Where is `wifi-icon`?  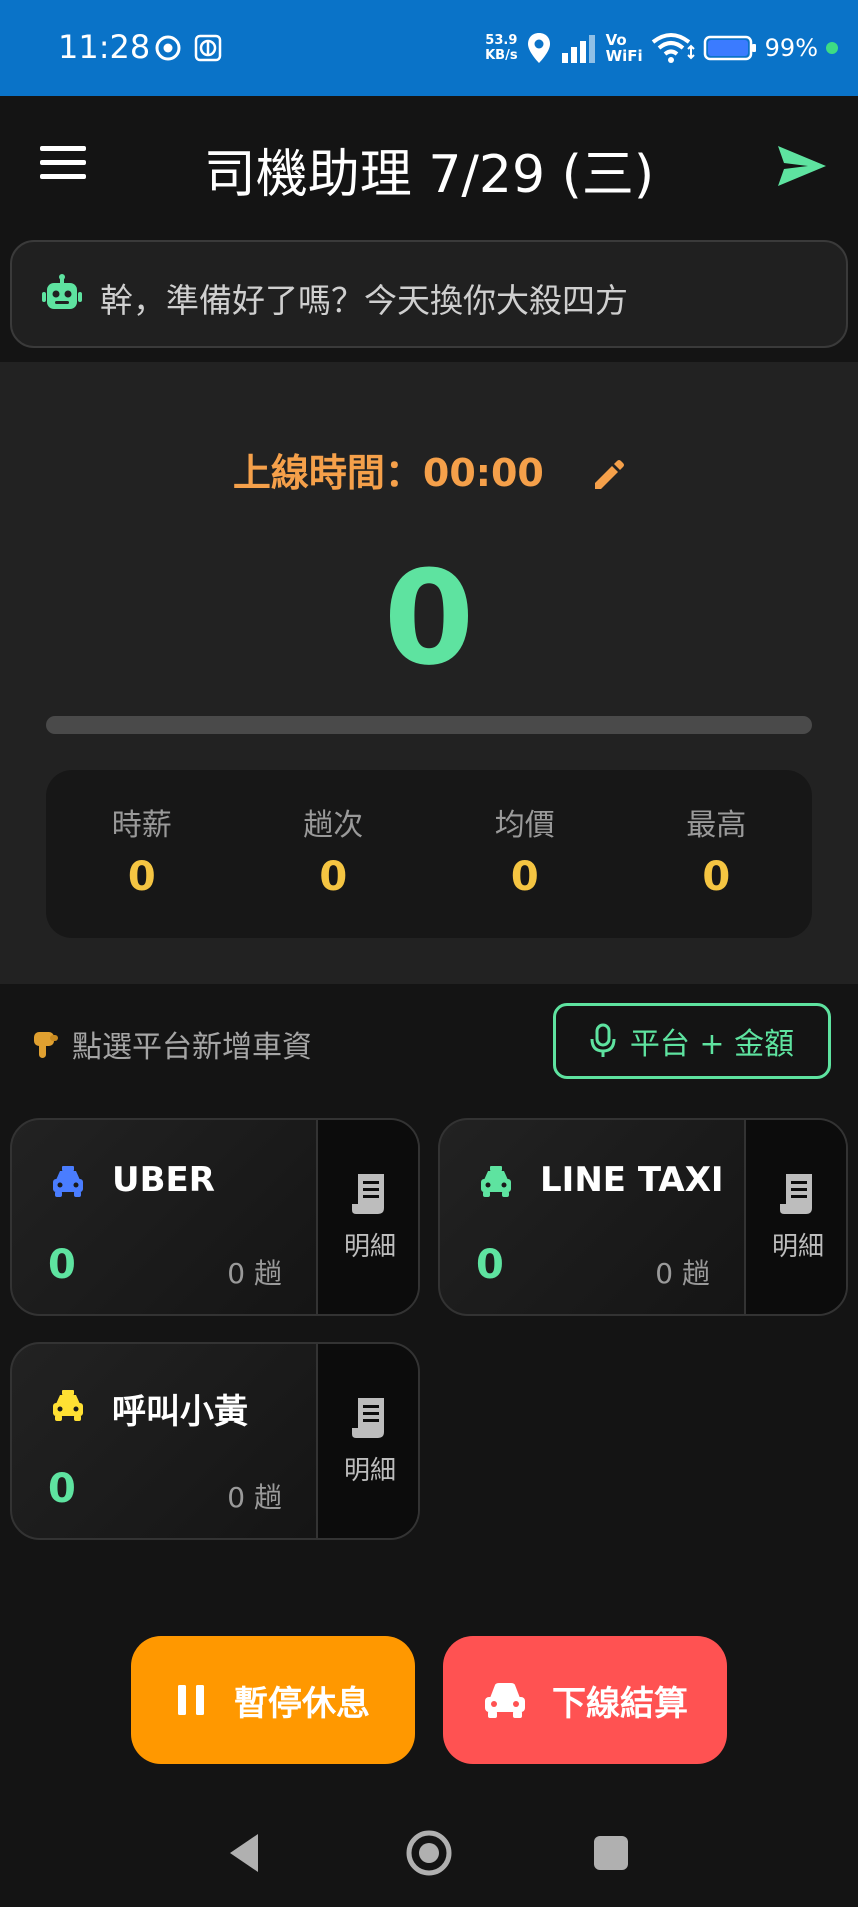 wifi-icon is located at coordinates (673, 48).